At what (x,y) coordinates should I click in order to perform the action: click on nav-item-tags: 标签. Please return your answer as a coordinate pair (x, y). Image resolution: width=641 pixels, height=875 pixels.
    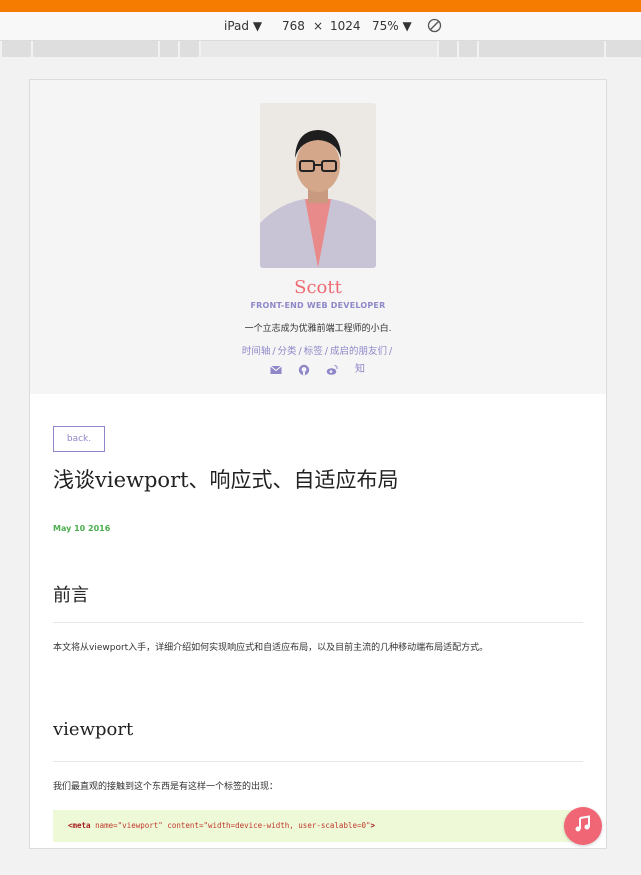
    Looking at the image, I should click on (313, 351).